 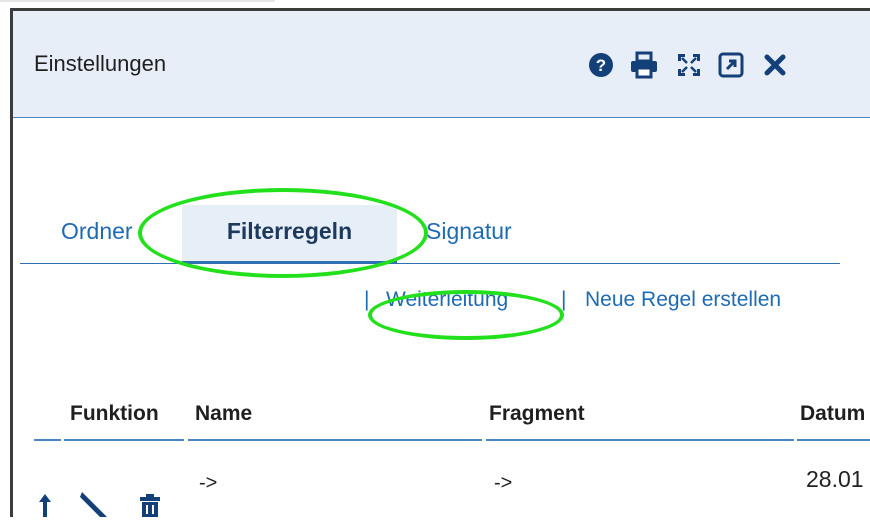 I want to click on tab-bar: Ordner Filterregeln Signatur, so click(x=430, y=234).